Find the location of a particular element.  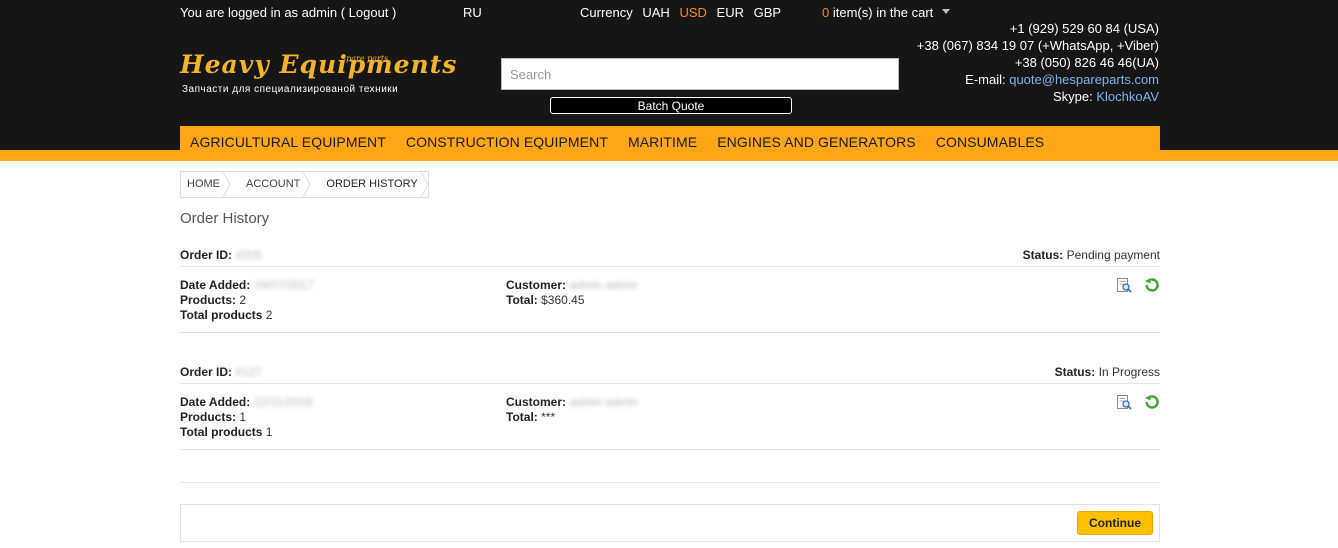

products-value: 2 is located at coordinates (243, 300).